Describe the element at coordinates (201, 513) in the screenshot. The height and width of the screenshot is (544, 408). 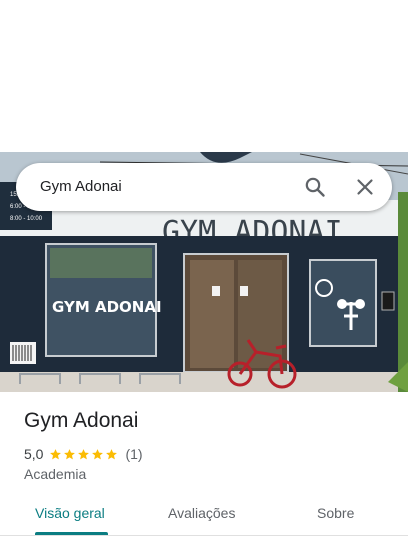
I see `tab-reviews: Avaliações` at that location.